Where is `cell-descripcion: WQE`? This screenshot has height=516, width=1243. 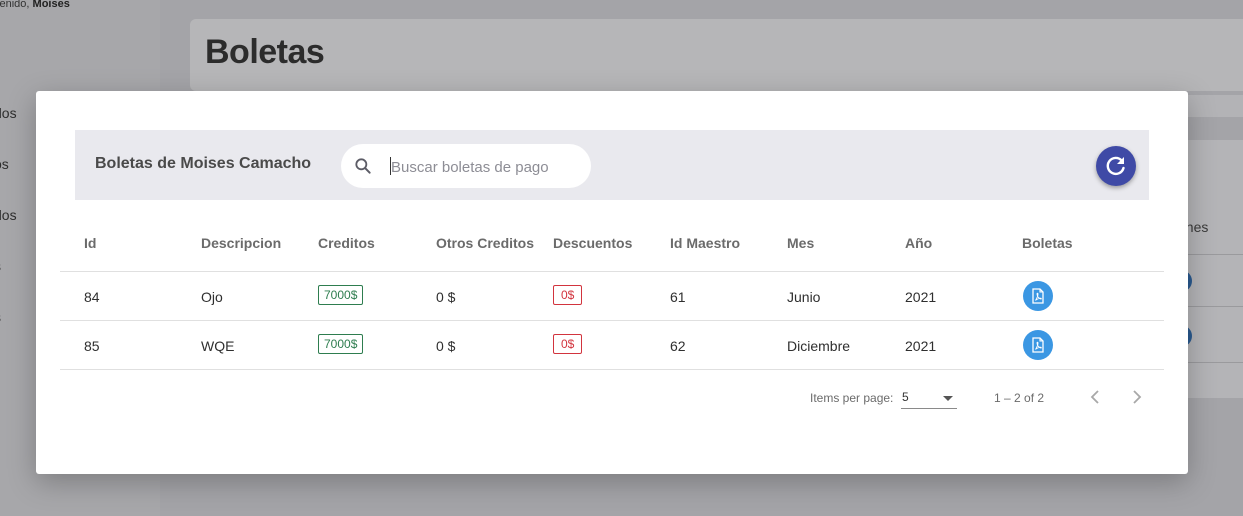
cell-descripcion: WQE is located at coordinates (218, 346).